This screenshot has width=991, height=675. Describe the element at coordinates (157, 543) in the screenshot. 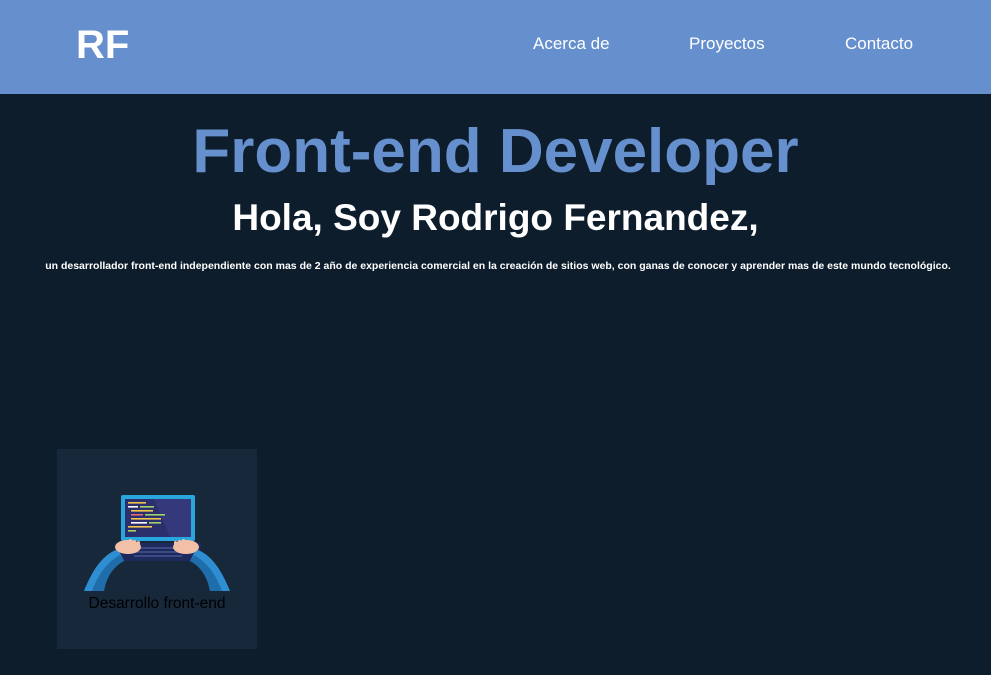

I see `laptop-coding-icon` at that location.